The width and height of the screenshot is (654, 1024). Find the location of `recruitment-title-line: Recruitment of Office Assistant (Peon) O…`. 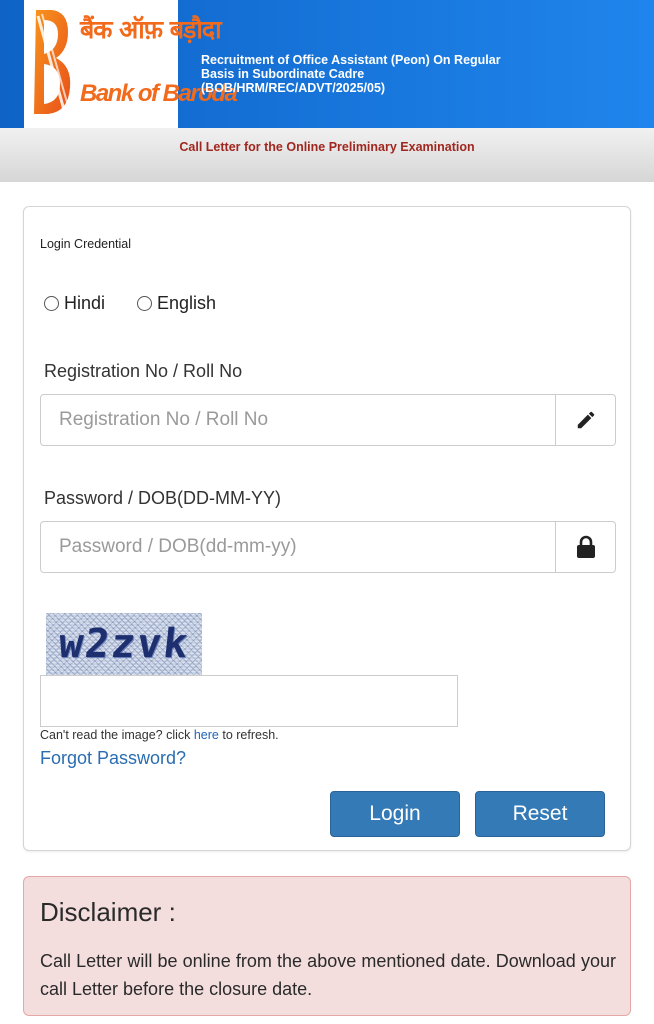

recruitment-title-line: Recruitment of Office Assistant (Peon) O… is located at coordinates (351, 60).